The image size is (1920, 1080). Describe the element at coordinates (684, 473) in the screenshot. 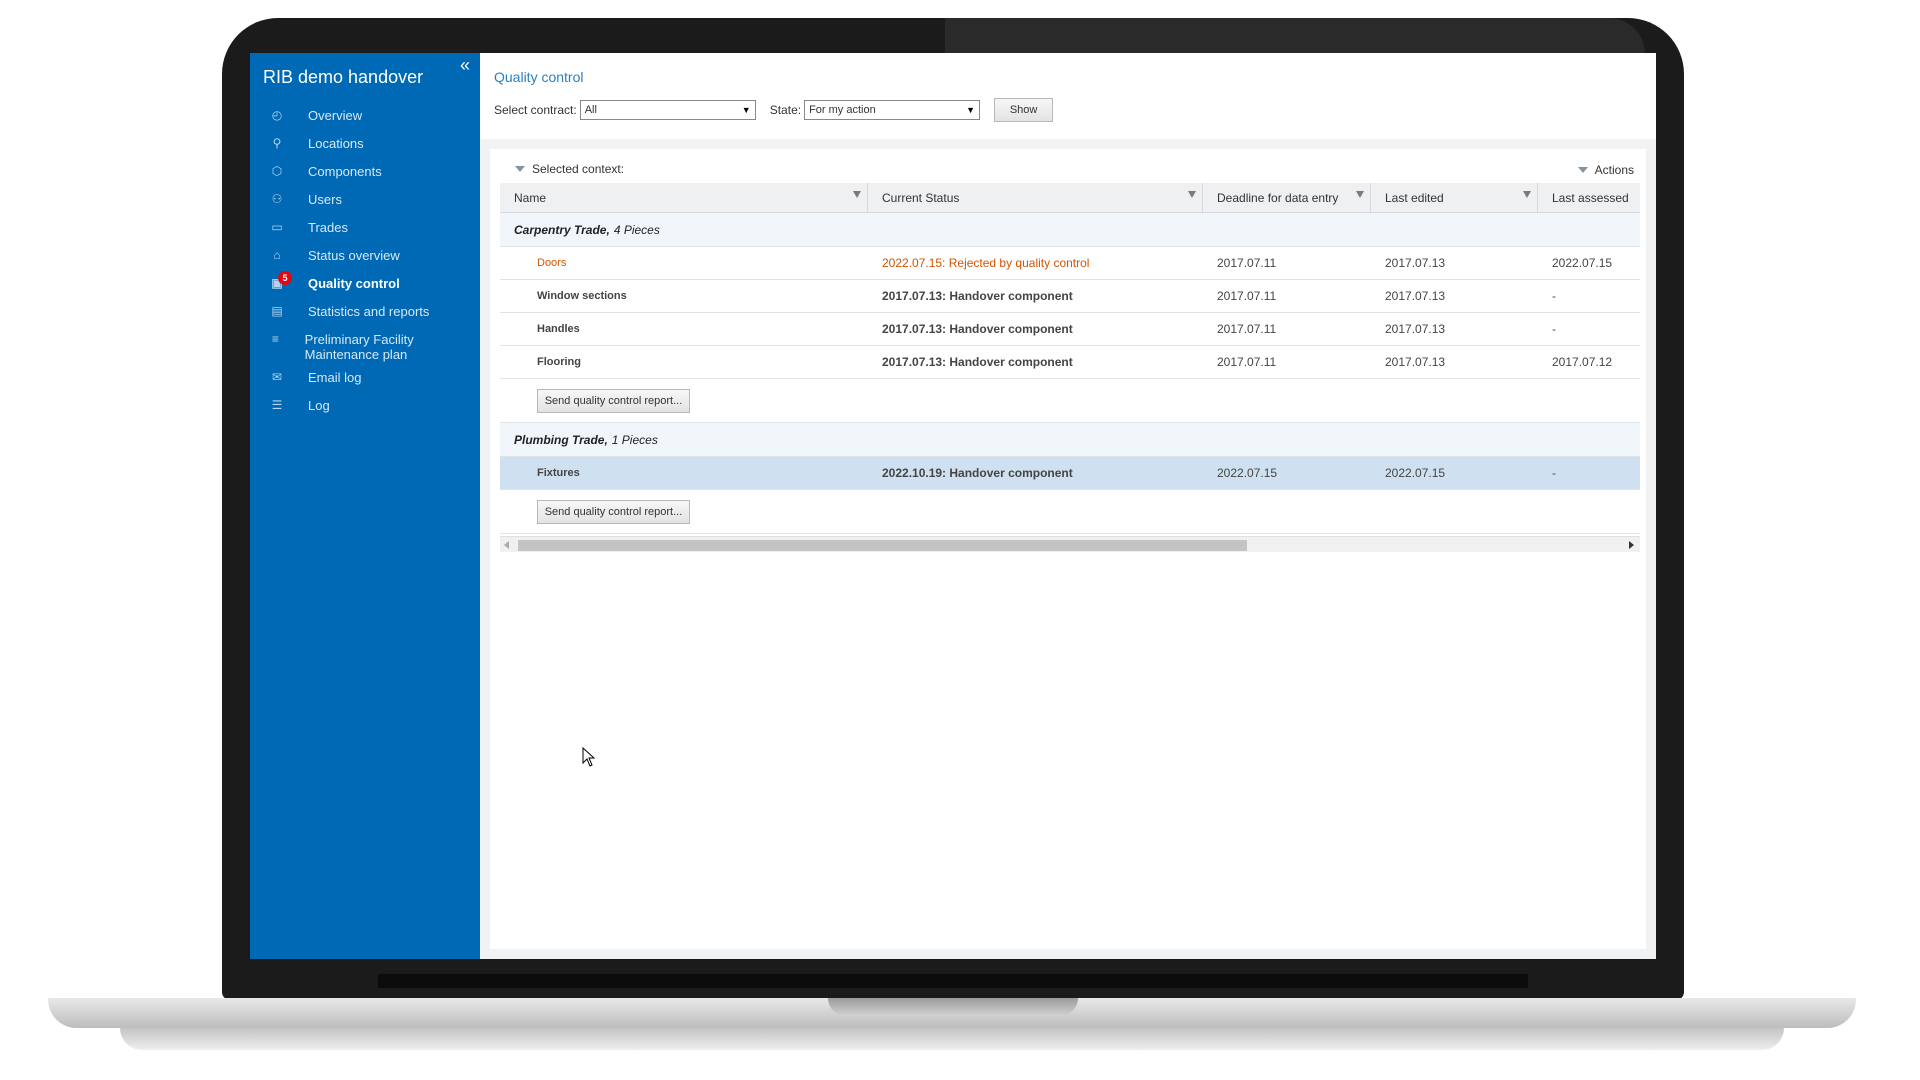

I see `cell-name: Fixtures` at that location.